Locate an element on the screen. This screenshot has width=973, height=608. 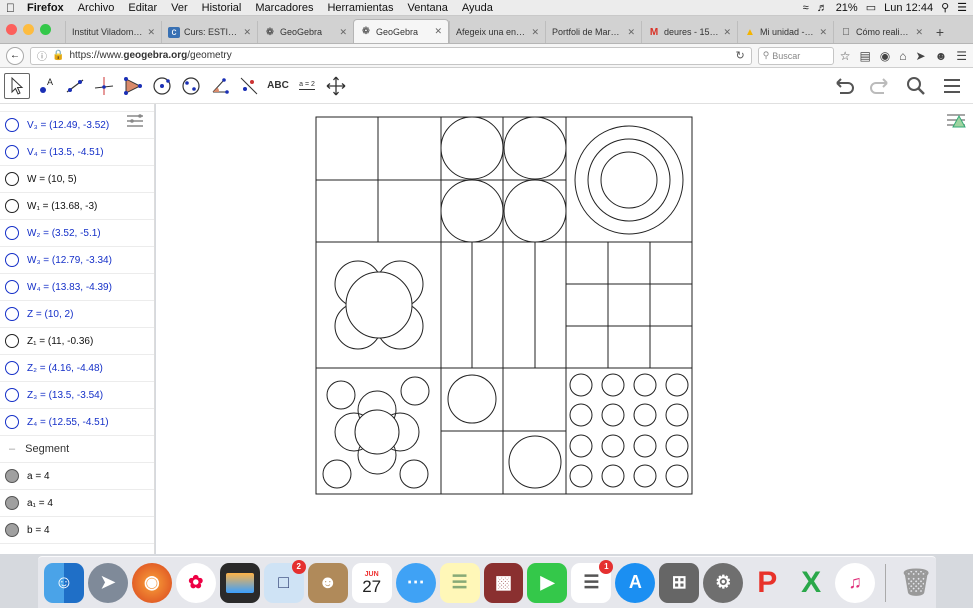
algebra-row-w: W = (10, 5) is located at coordinates (77, 179).